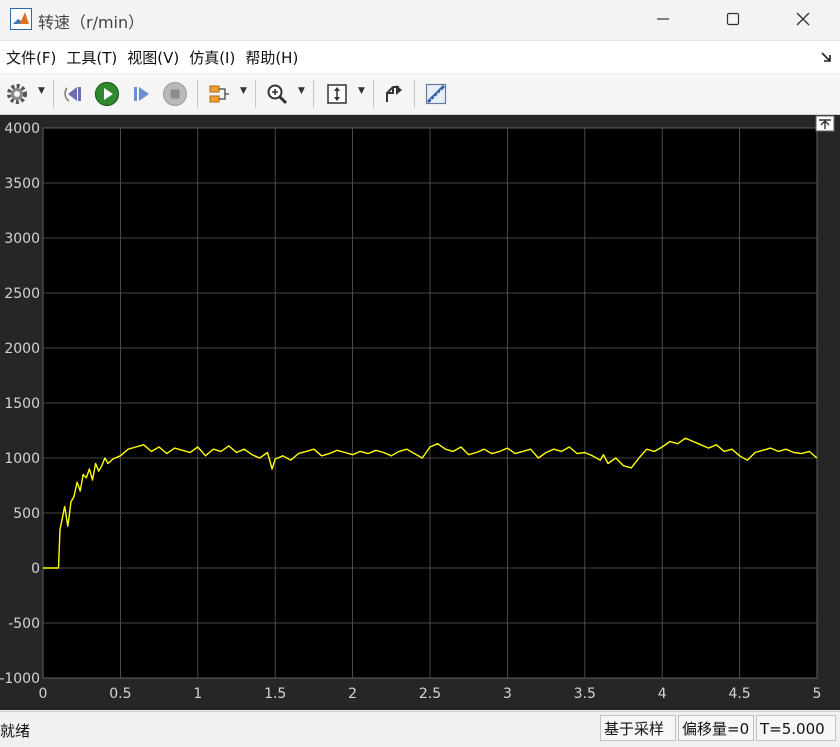 The image size is (840, 747). I want to click on x-tick-labels: 0 0.5 1 1.5 2 2.5 3 3.5 4 4.5 5, so click(430, 694).